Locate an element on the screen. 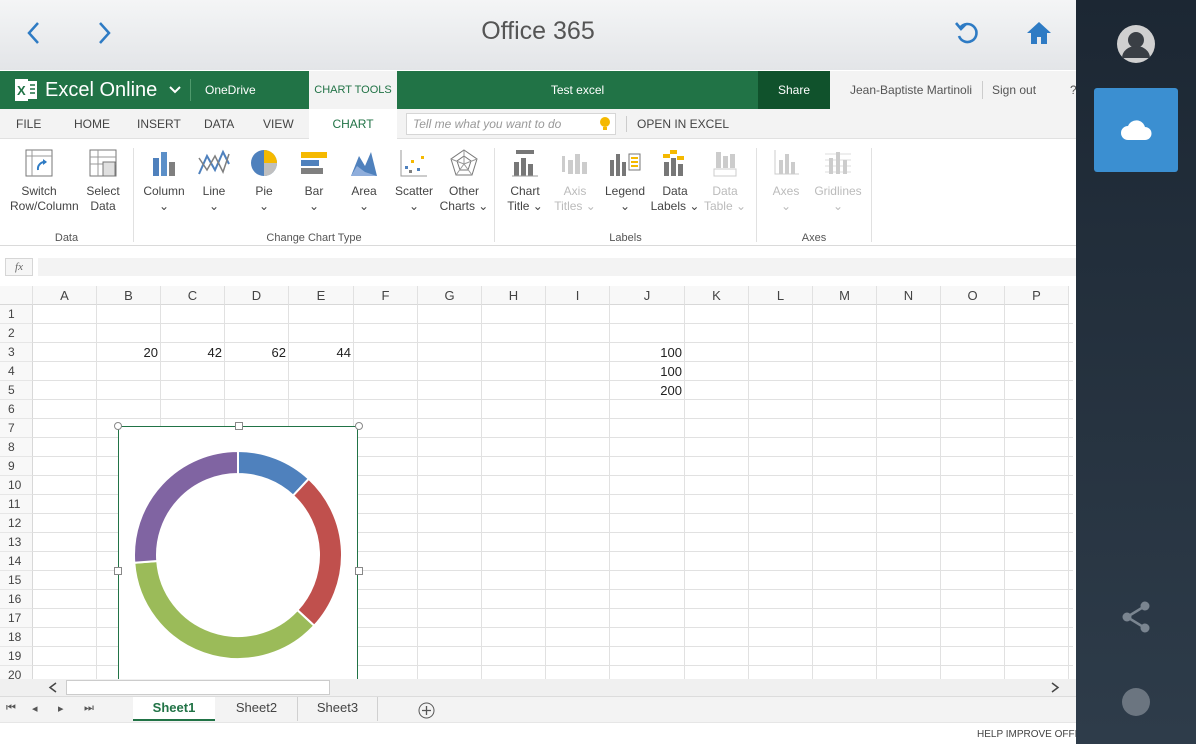  row-header-14: 14 is located at coordinates (16, 561).